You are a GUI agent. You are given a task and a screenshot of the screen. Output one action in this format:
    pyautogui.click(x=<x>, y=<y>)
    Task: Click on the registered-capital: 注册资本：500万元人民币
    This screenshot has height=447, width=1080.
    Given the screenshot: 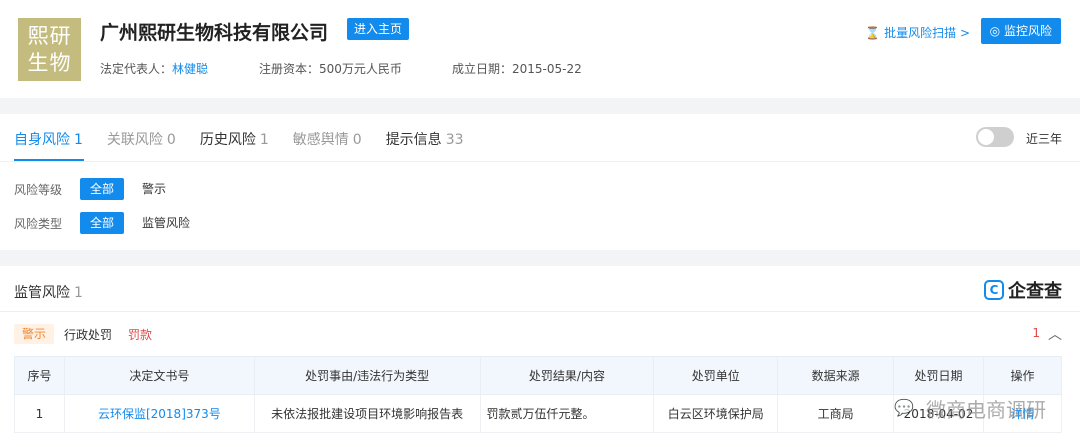 What is the action you would take?
    pyautogui.click(x=330, y=68)
    